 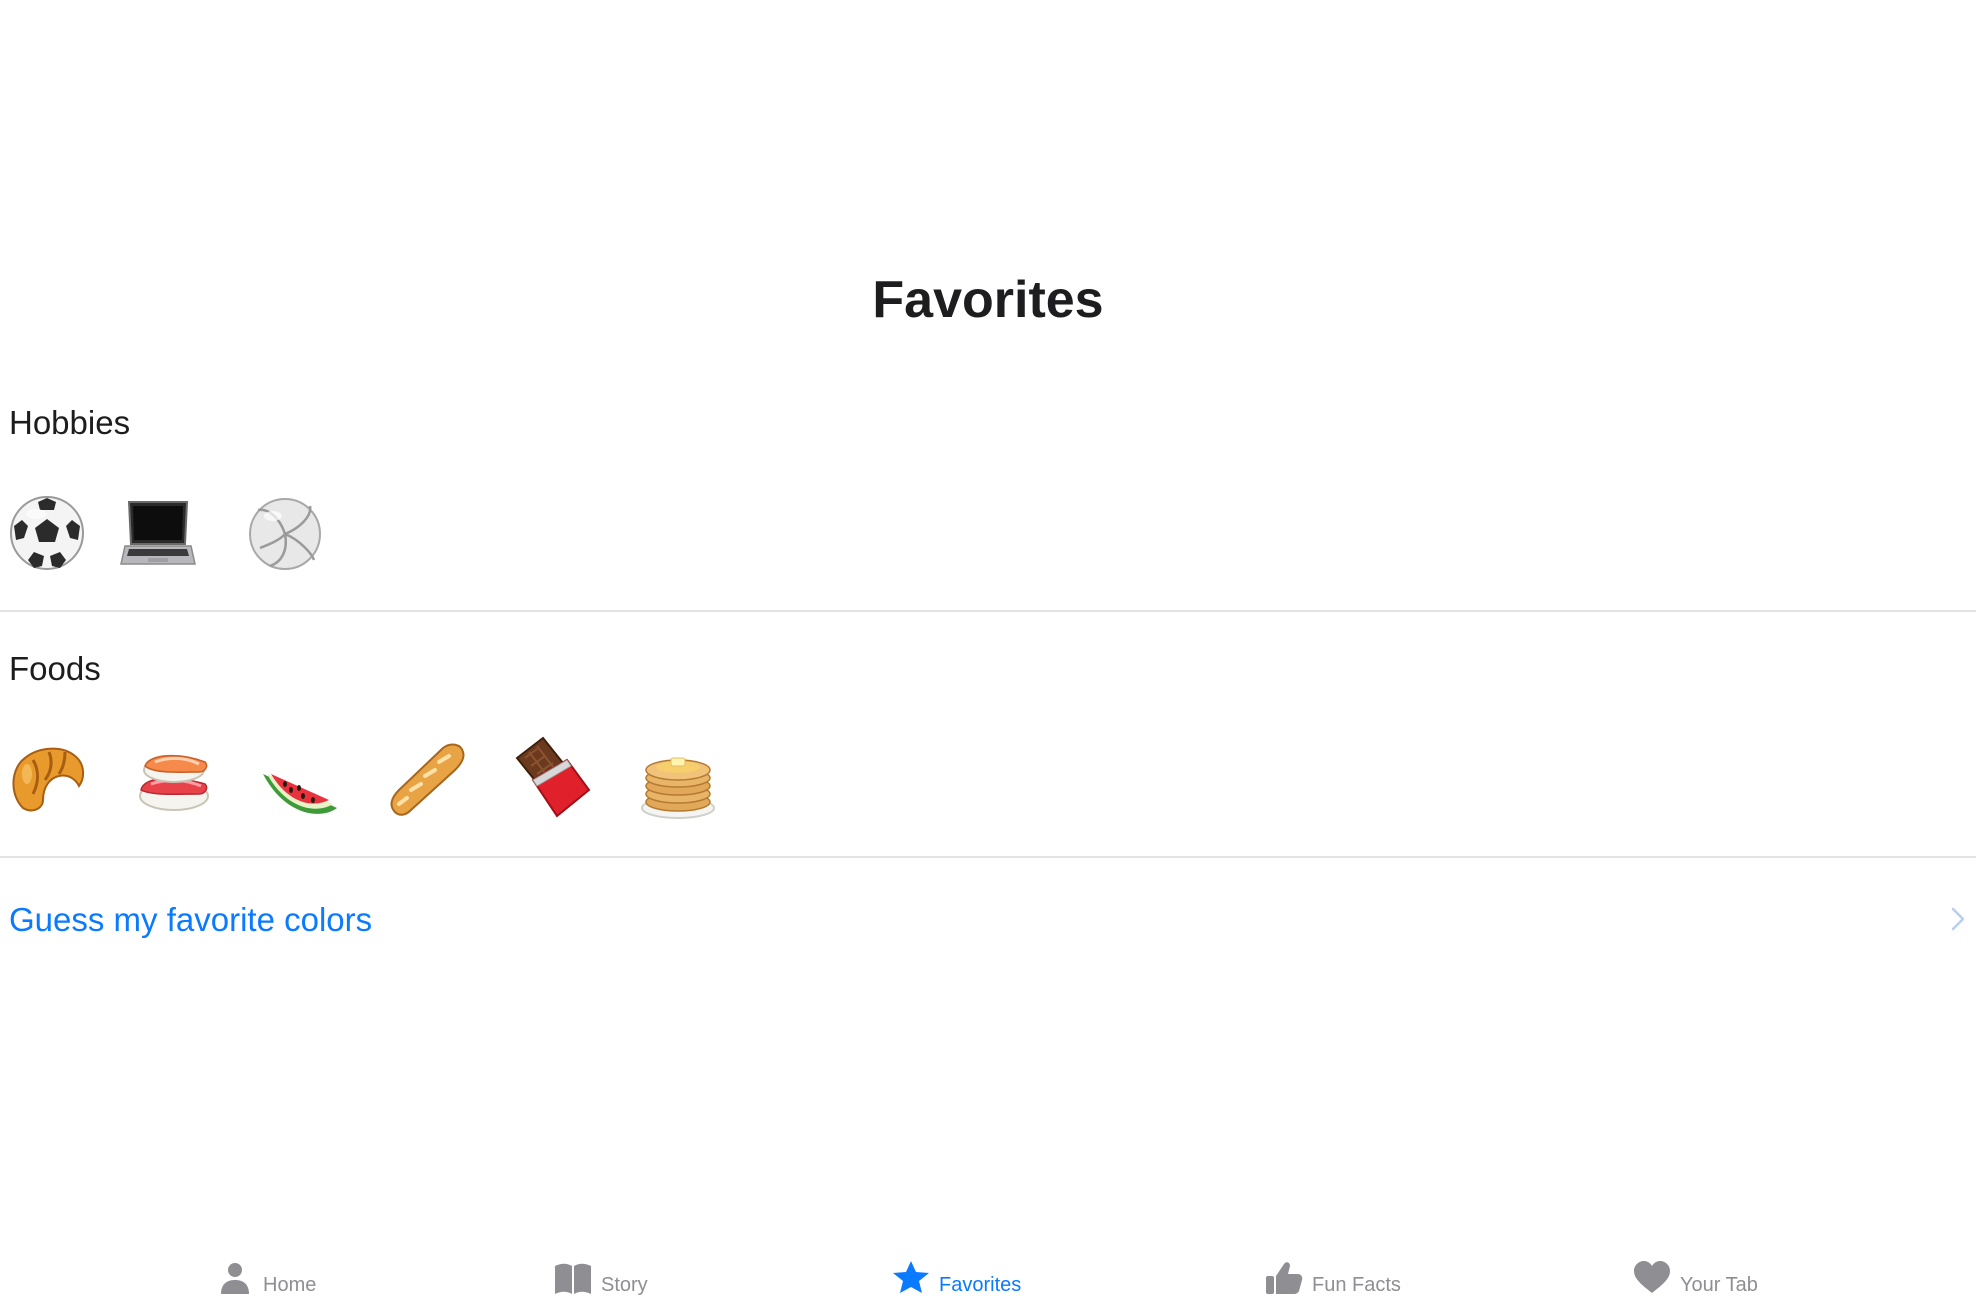 I want to click on thumbs-up-icon, so click(x=1284, y=1277).